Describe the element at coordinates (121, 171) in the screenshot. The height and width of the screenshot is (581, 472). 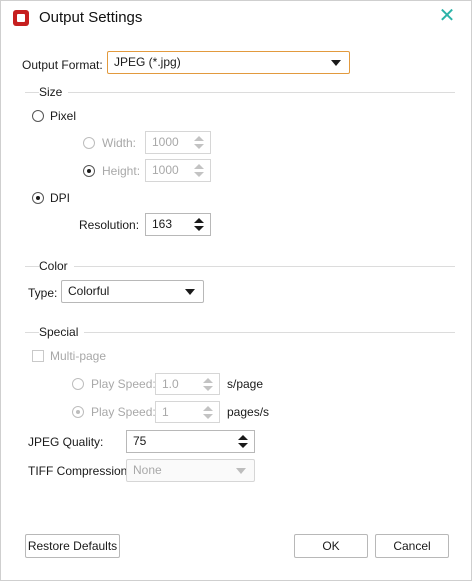
I see `height-label: Height:` at that location.